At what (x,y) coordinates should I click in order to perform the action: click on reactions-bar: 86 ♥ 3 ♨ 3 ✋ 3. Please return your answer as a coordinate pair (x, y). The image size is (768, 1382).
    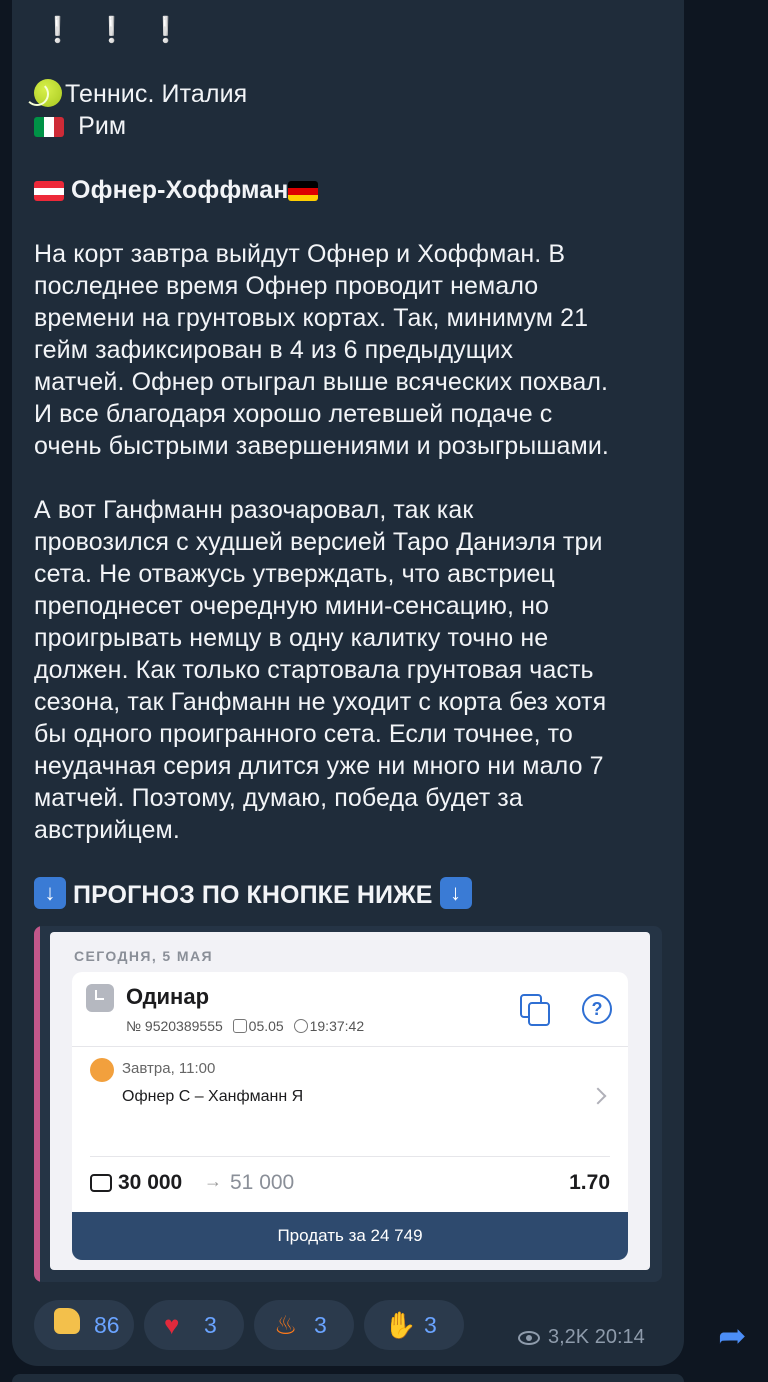
    Looking at the image, I should click on (249, 1325).